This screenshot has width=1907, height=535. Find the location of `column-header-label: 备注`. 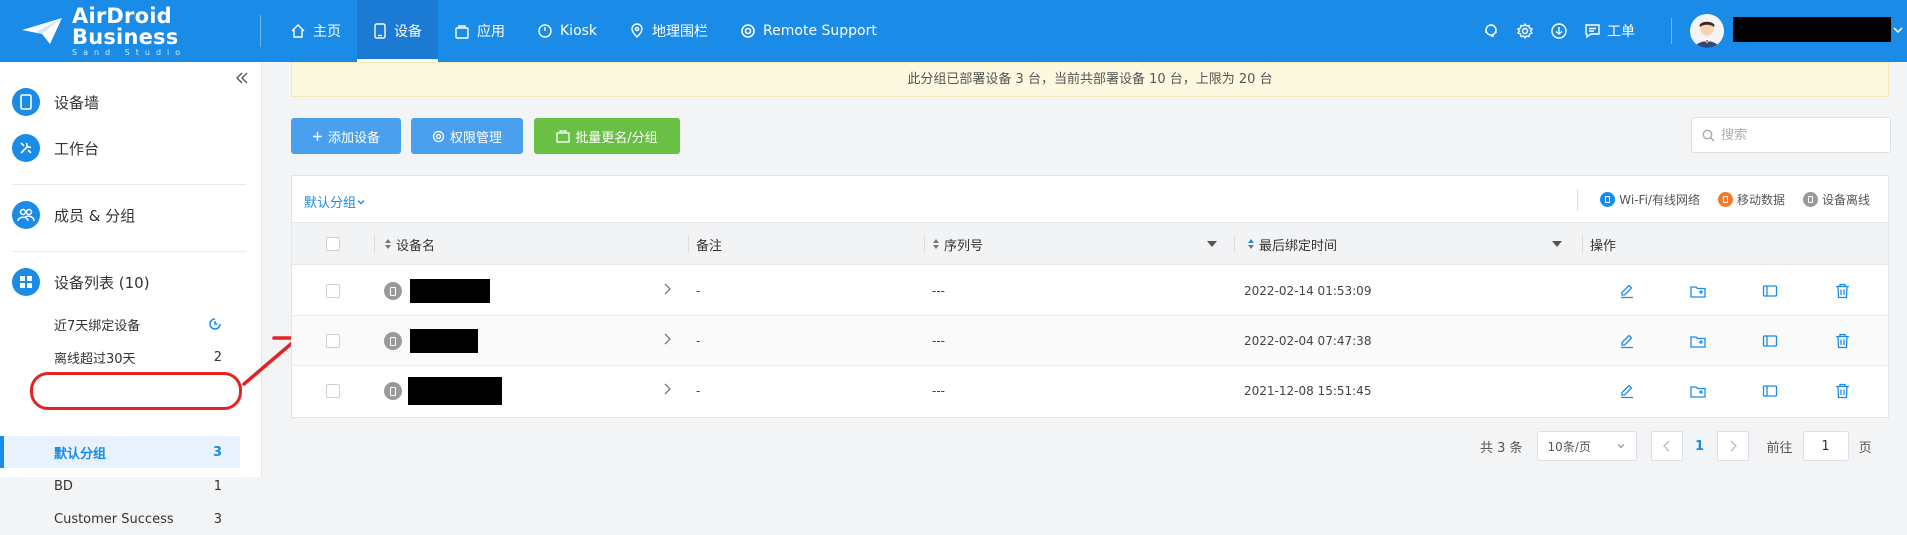

column-header-label: 备注 is located at coordinates (709, 246).